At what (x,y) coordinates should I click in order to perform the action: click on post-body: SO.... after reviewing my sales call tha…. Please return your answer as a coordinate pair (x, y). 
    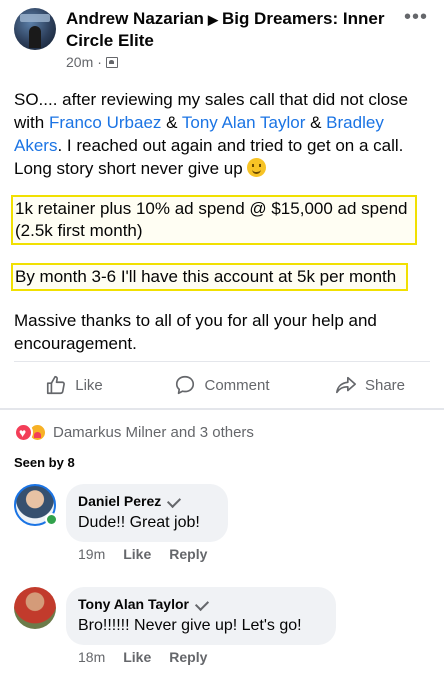
    Looking at the image, I should click on (222, 134).